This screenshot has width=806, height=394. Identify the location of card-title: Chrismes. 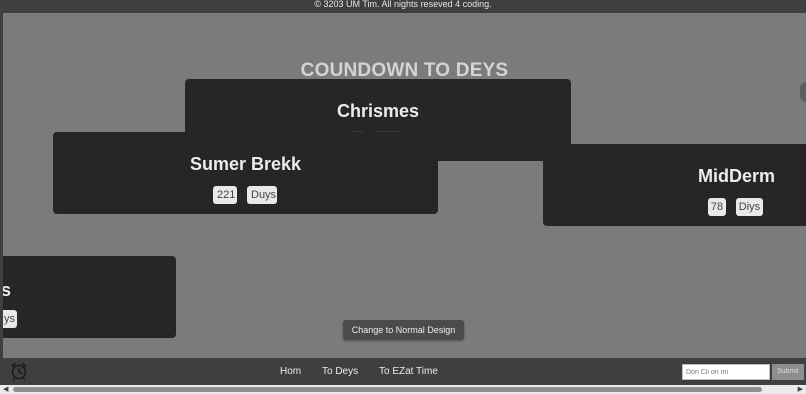
(378, 111).